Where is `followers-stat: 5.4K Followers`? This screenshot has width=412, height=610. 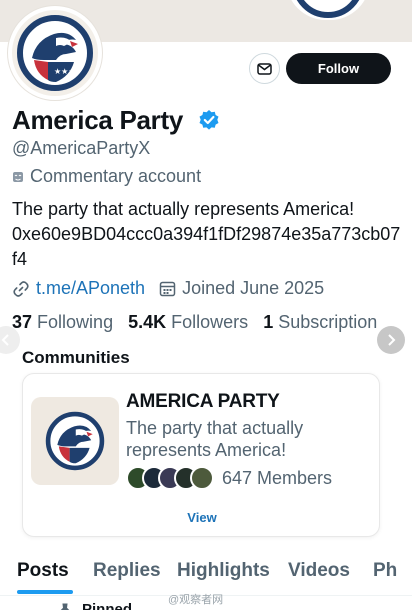 followers-stat: 5.4K Followers is located at coordinates (188, 322).